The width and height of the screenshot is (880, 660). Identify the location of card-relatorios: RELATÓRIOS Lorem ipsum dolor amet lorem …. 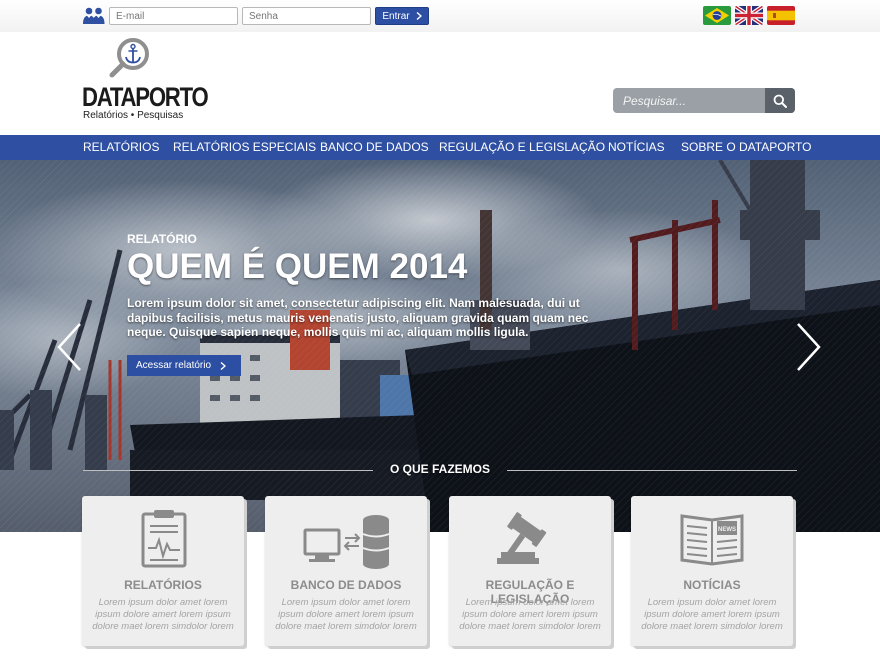
(163, 571).